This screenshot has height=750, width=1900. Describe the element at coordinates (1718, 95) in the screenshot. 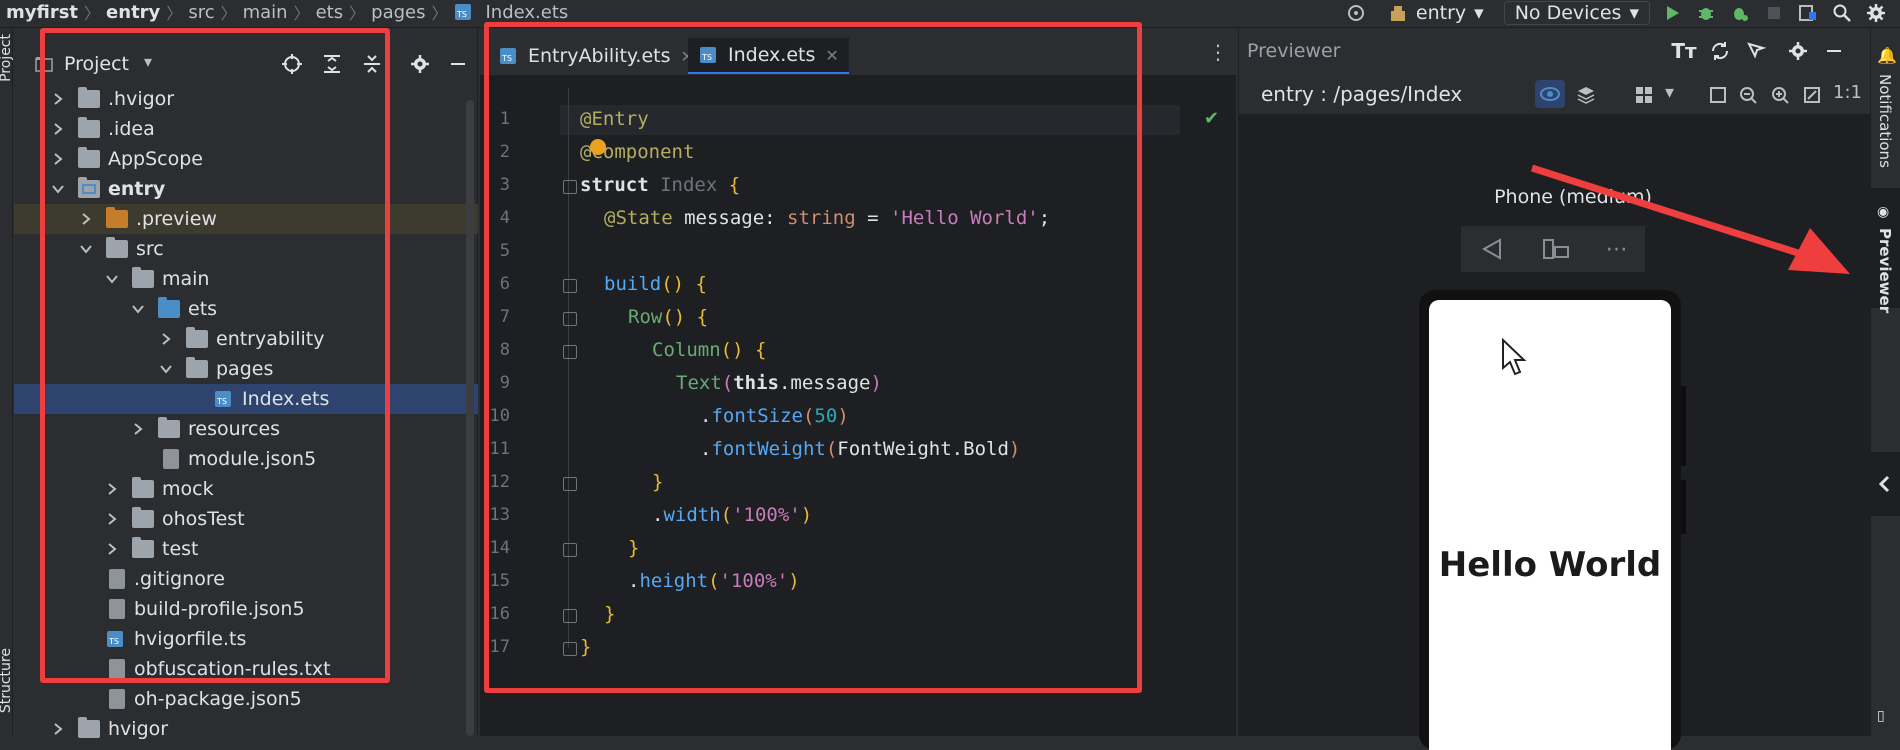

I see `fit-icon` at that location.